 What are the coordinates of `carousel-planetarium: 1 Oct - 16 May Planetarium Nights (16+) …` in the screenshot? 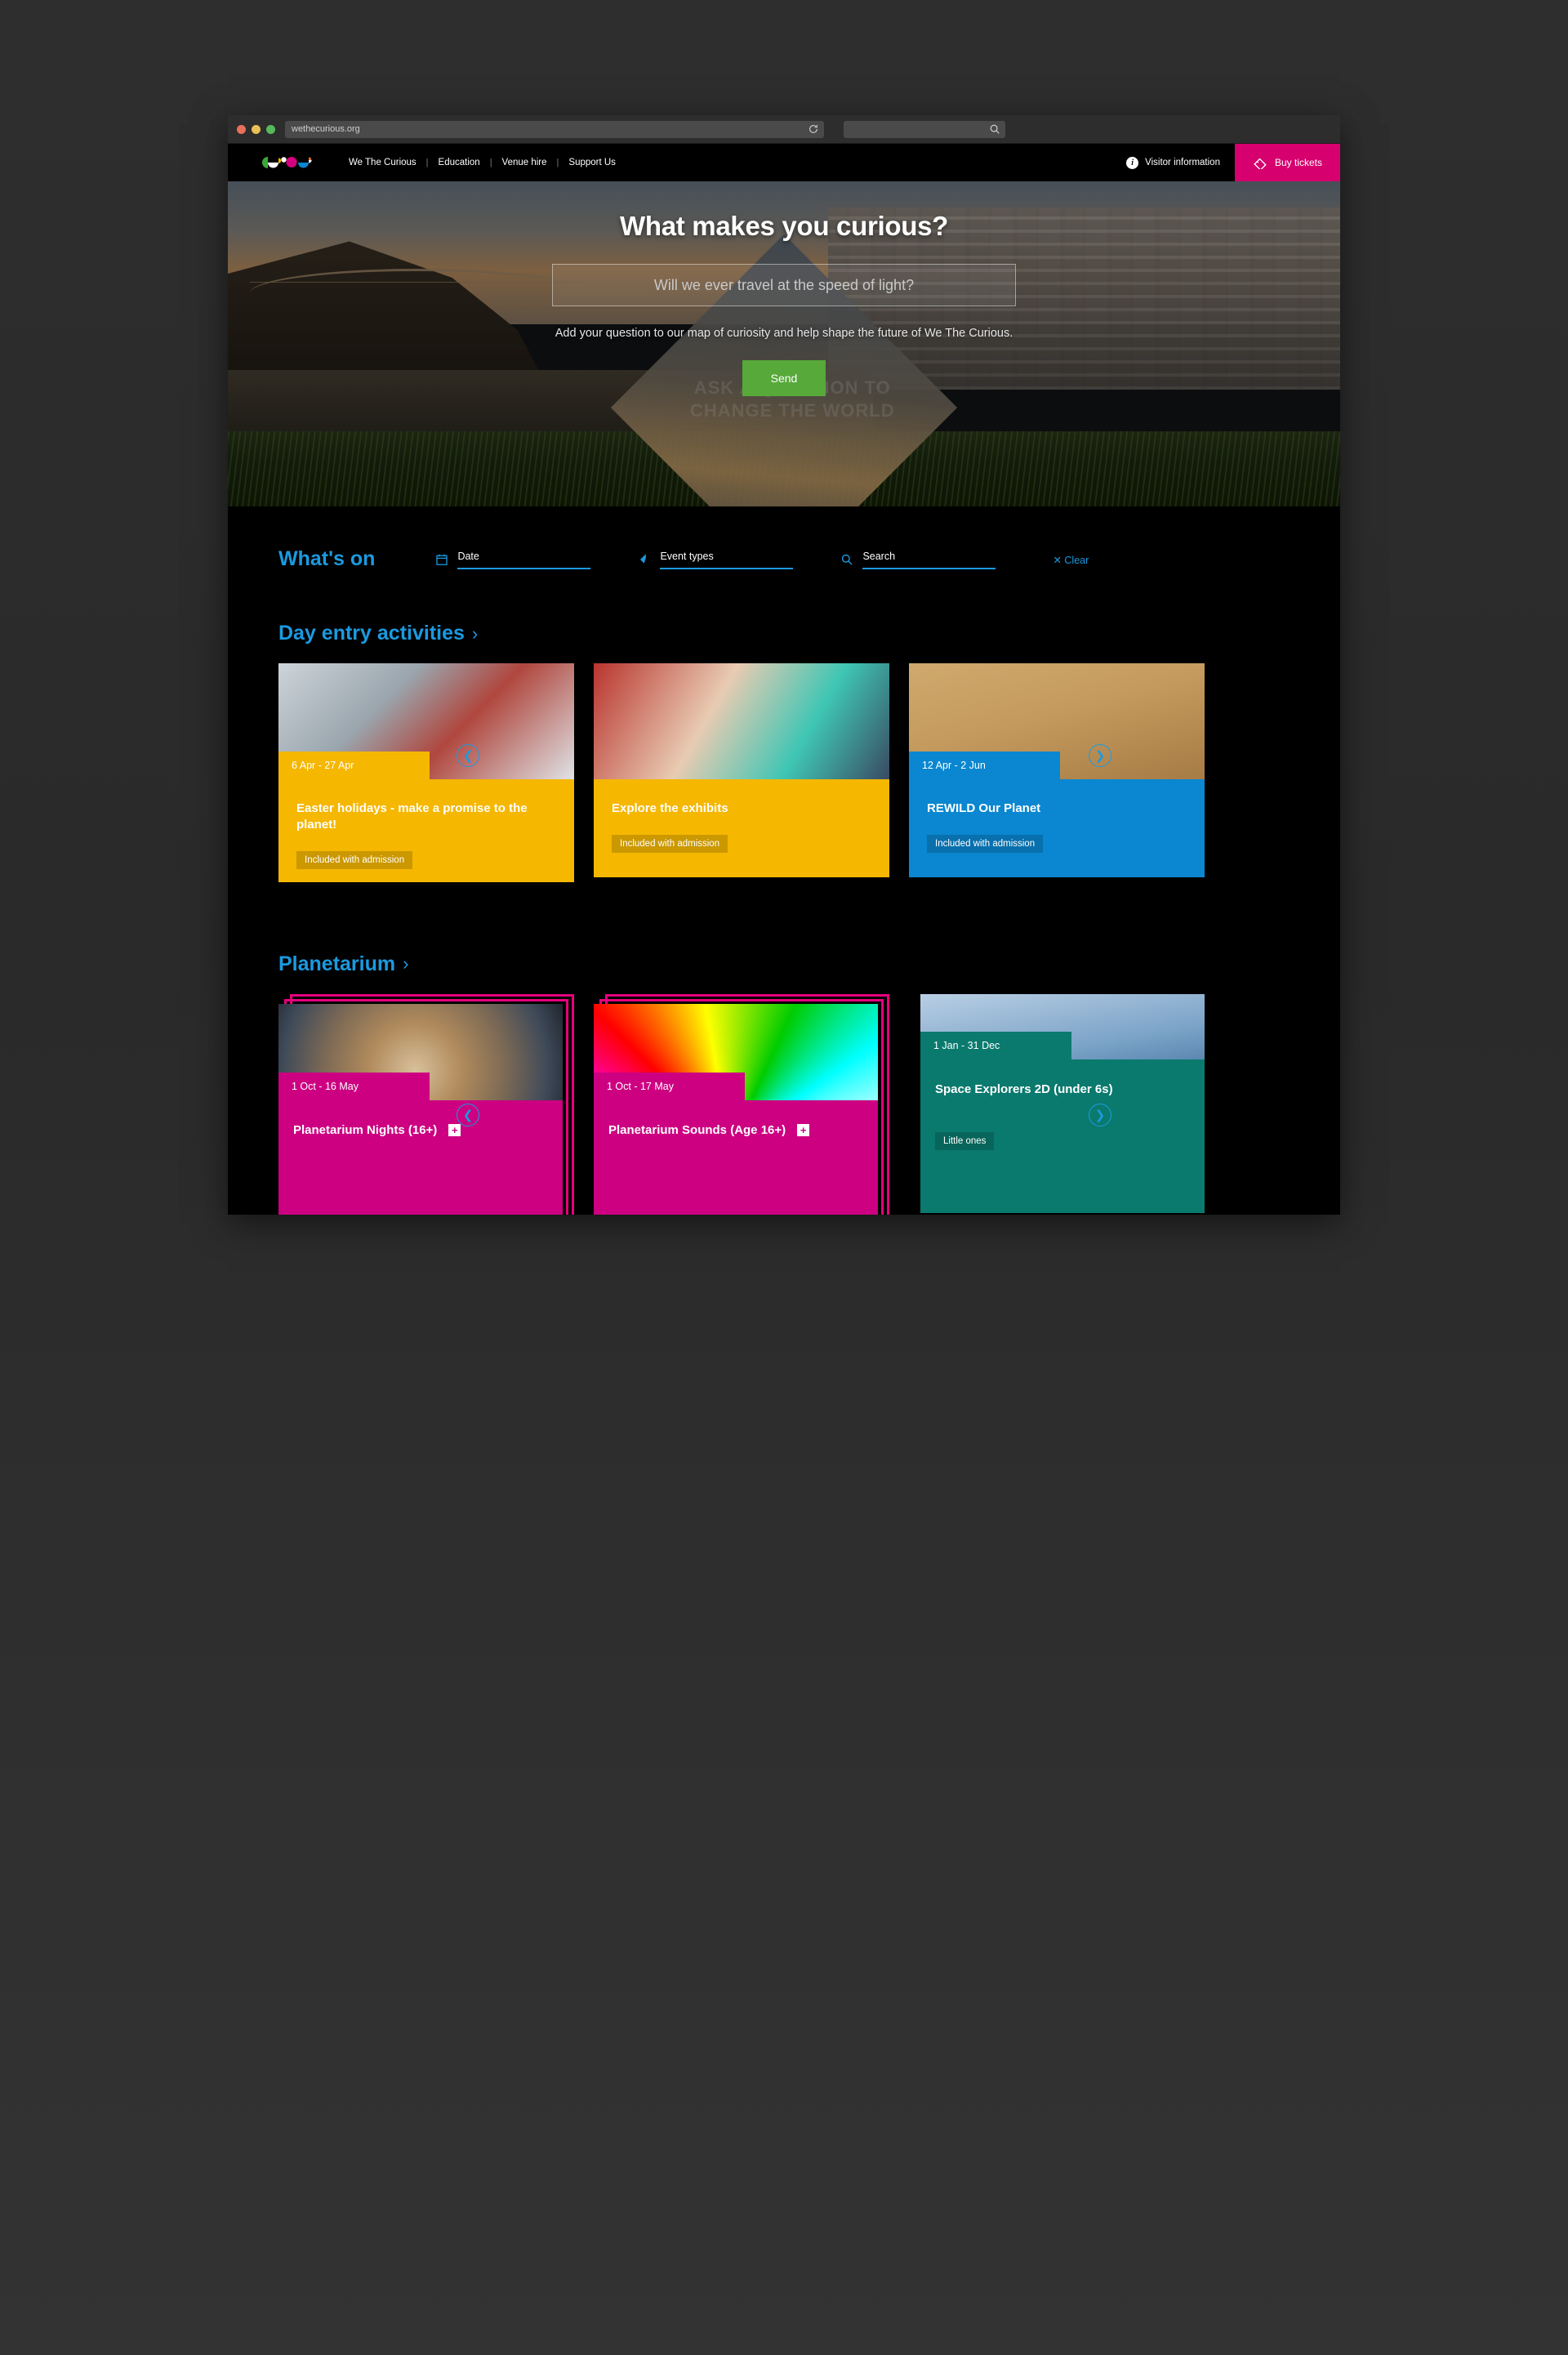 It's located at (784, 1104).